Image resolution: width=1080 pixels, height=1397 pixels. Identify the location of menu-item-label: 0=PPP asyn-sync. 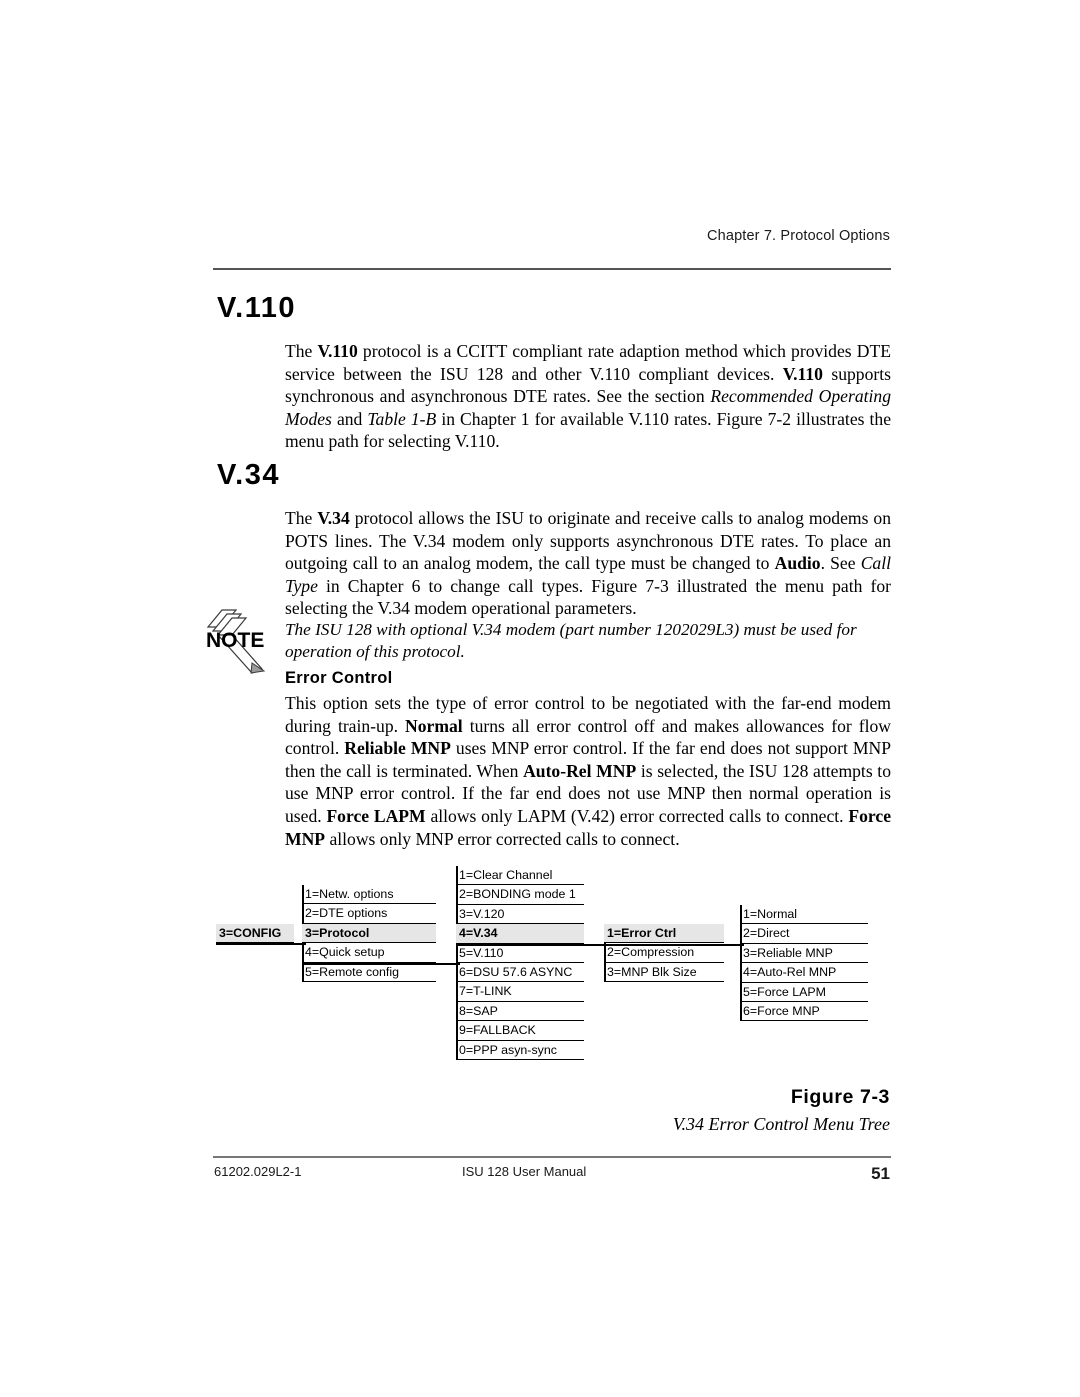
(508, 1049).